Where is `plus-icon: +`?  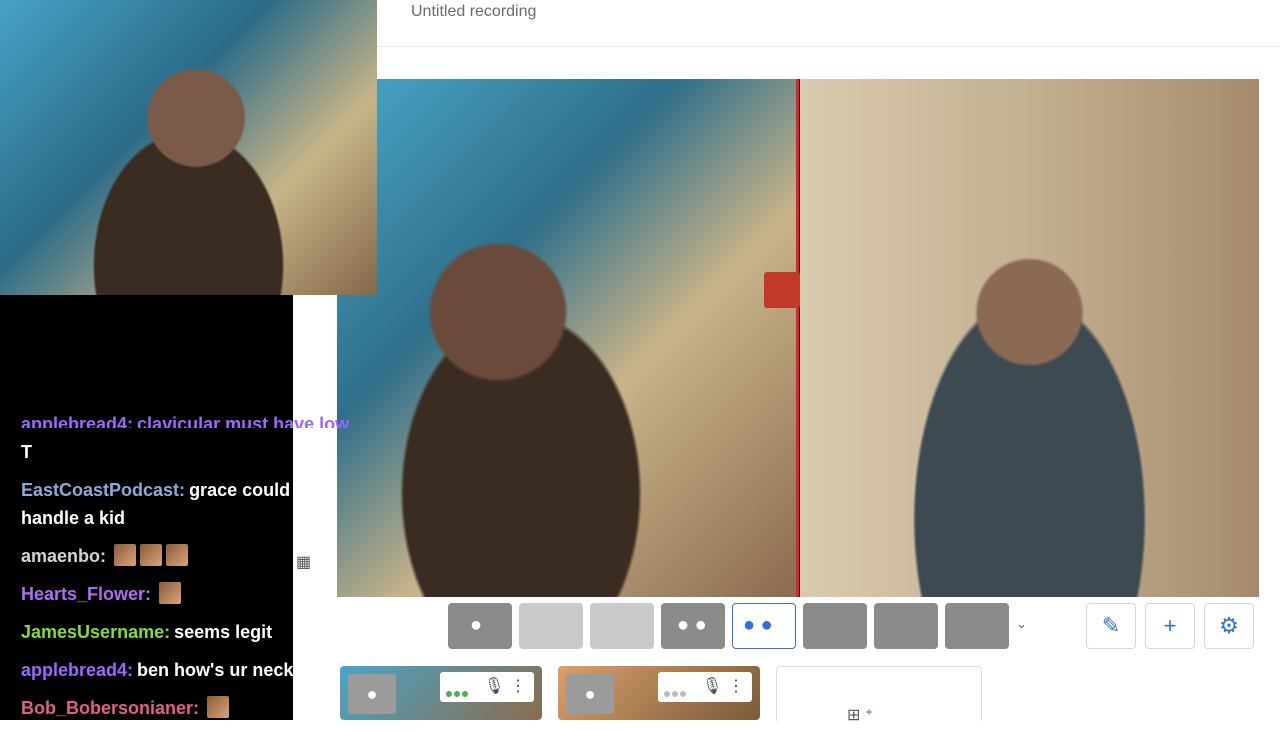
plus-icon: + is located at coordinates (1170, 625).